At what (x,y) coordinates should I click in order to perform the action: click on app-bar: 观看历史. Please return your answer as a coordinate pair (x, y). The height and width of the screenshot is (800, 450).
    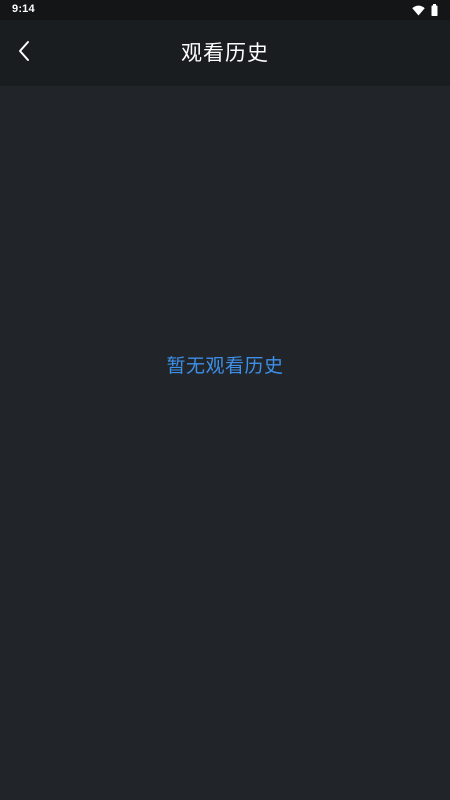
    Looking at the image, I should click on (225, 53).